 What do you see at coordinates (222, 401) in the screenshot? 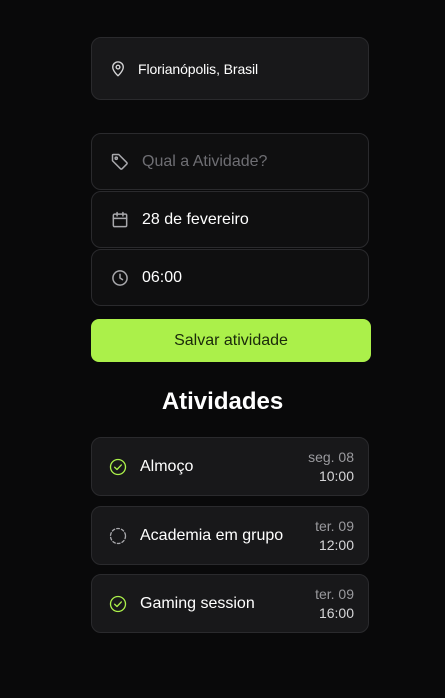
I see `activities-title: Atividades` at bounding box center [222, 401].